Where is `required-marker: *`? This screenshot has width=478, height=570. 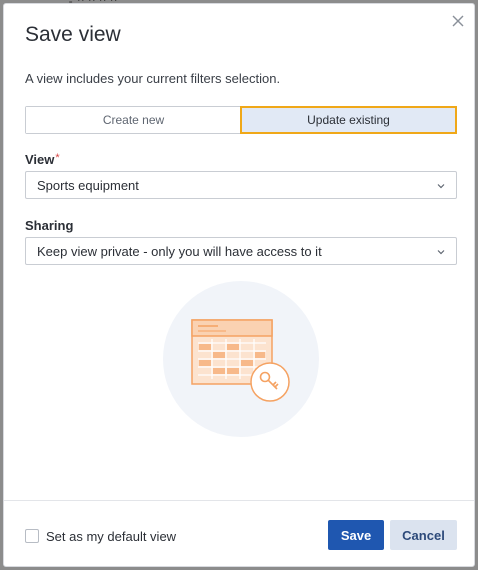 required-marker: * is located at coordinates (57, 158).